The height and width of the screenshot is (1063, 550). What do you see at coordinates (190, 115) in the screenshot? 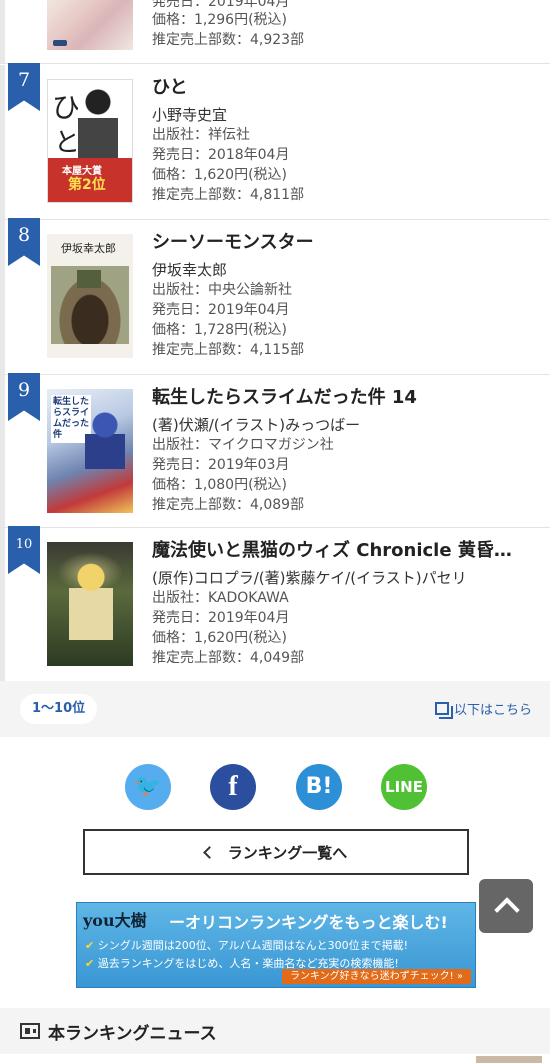
I see `book-author: 小野寺史宜` at bounding box center [190, 115].